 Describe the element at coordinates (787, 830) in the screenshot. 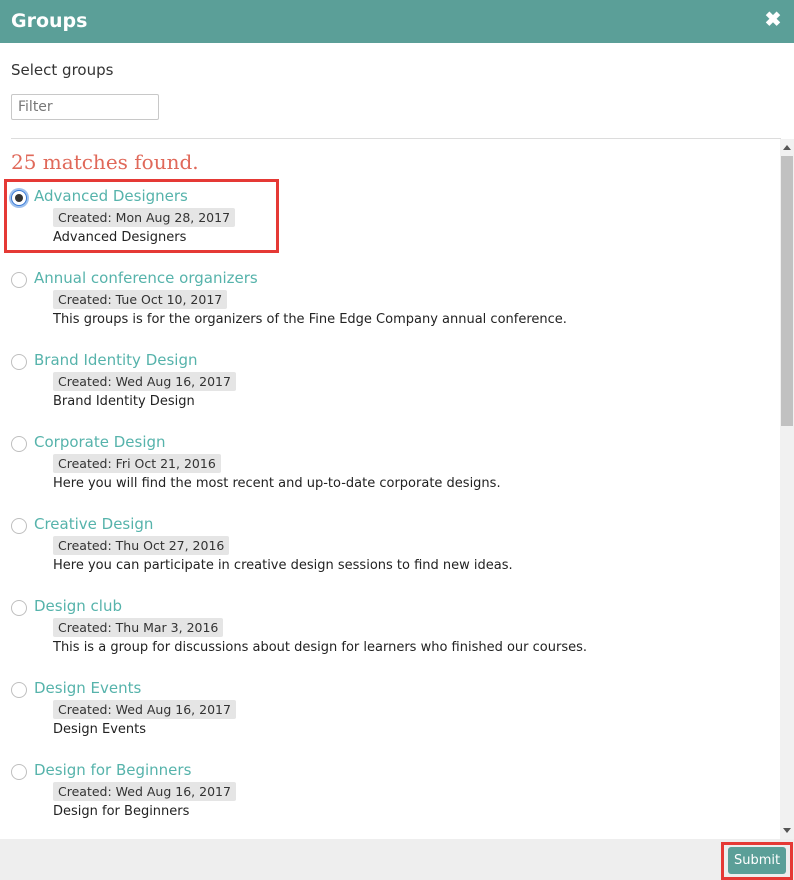

I see `scroll-down-arrow-icon` at that location.